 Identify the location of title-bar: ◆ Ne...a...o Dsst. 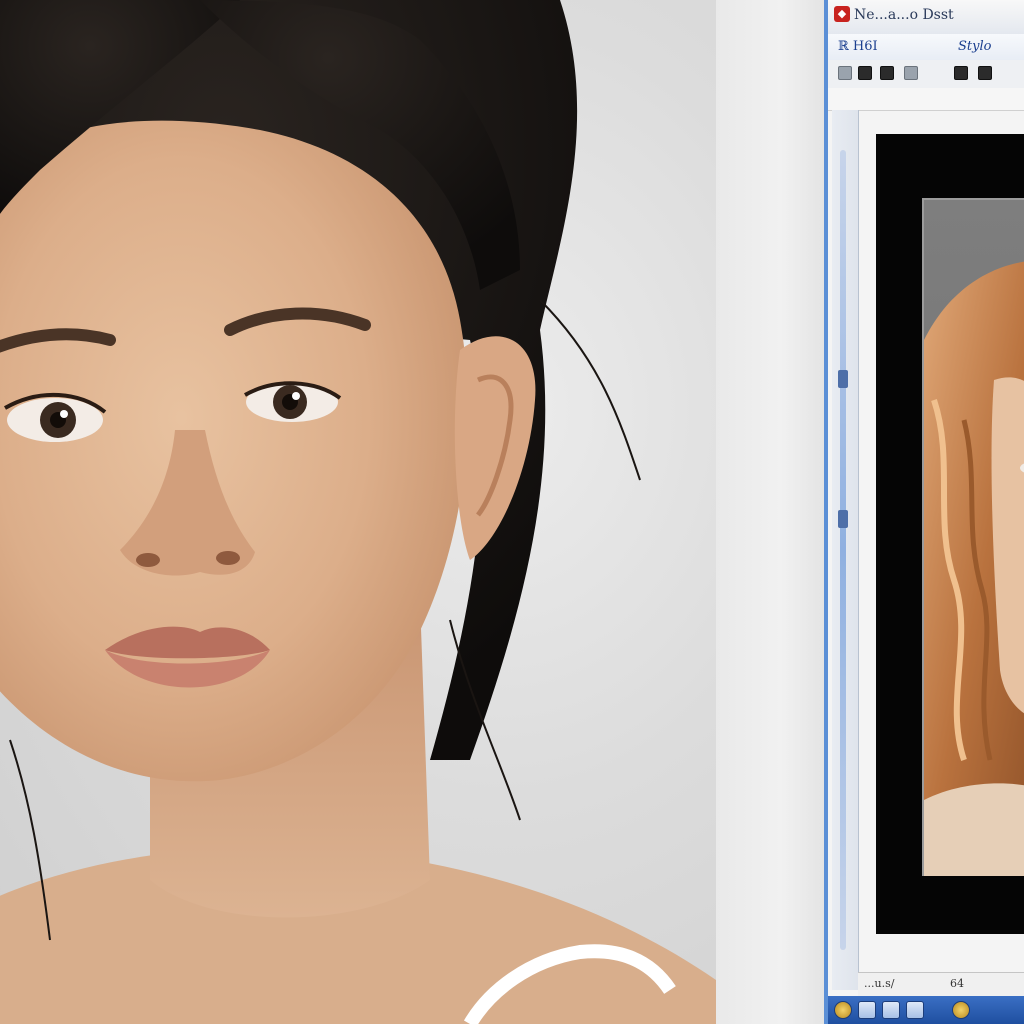
(926, 17).